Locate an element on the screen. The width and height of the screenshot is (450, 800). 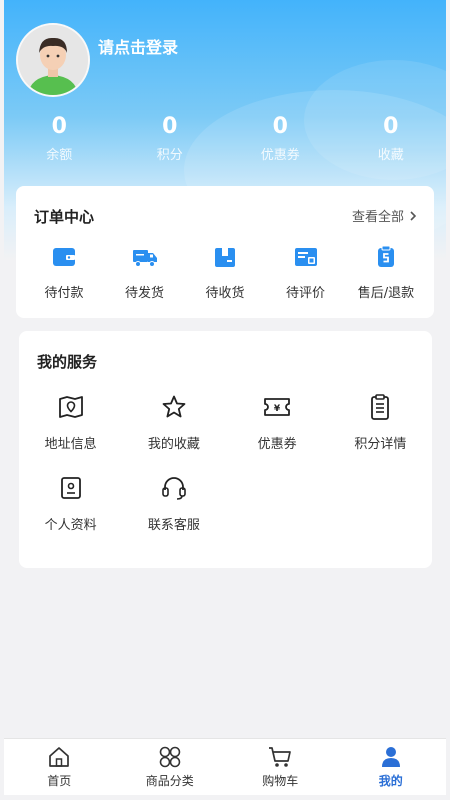
user-icon is located at coordinates (390, 757).